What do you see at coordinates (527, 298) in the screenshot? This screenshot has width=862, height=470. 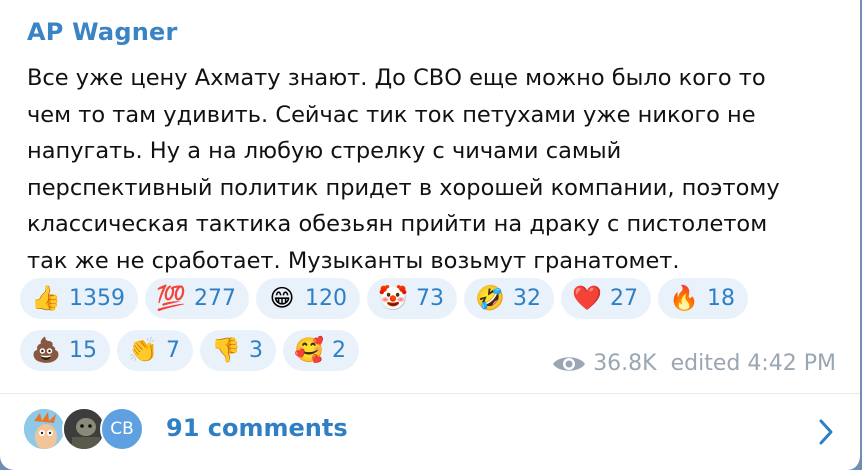 I see `reaction-count: 32` at bounding box center [527, 298].